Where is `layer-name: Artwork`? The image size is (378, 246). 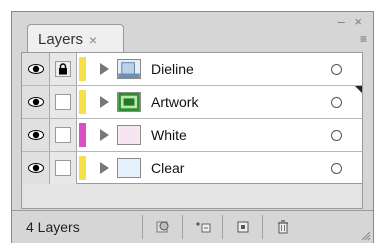
layer-name: Artwork is located at coordinates (174, 102).